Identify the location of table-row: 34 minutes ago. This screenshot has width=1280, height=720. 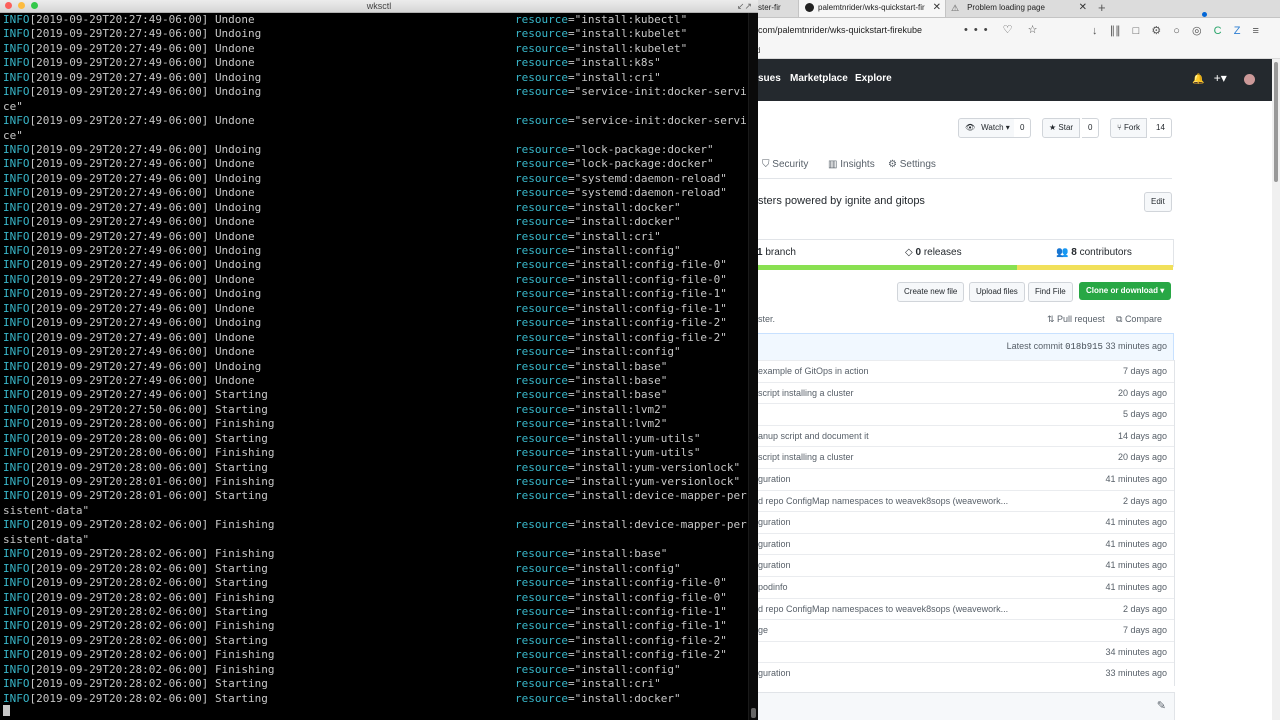
(961, 651).